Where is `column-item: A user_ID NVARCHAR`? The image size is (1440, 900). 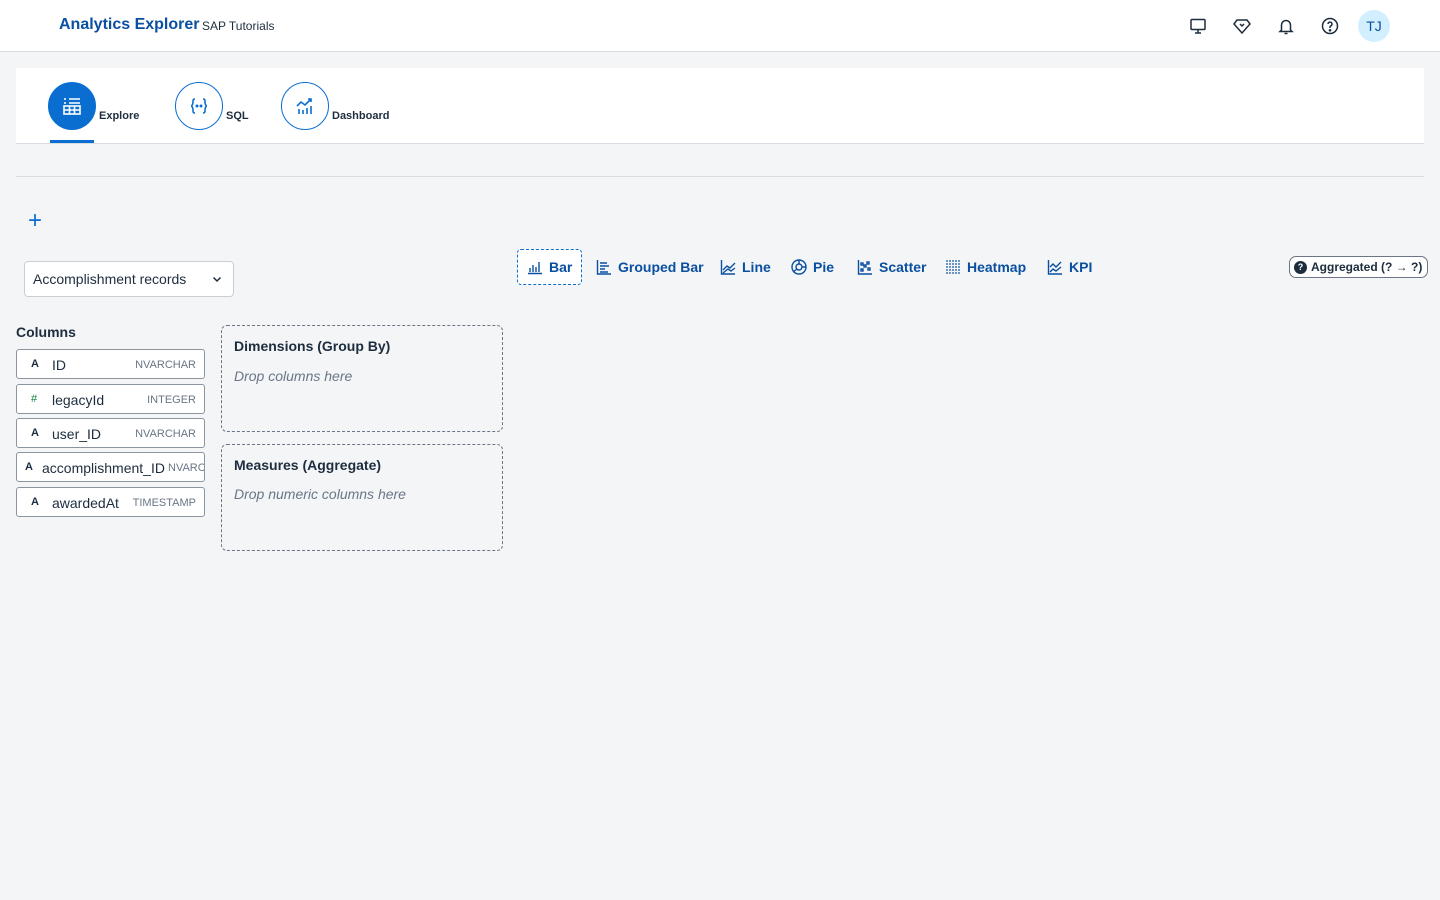
column-item: A user_ID NVARCHAR is located at coordinates (110, 433).